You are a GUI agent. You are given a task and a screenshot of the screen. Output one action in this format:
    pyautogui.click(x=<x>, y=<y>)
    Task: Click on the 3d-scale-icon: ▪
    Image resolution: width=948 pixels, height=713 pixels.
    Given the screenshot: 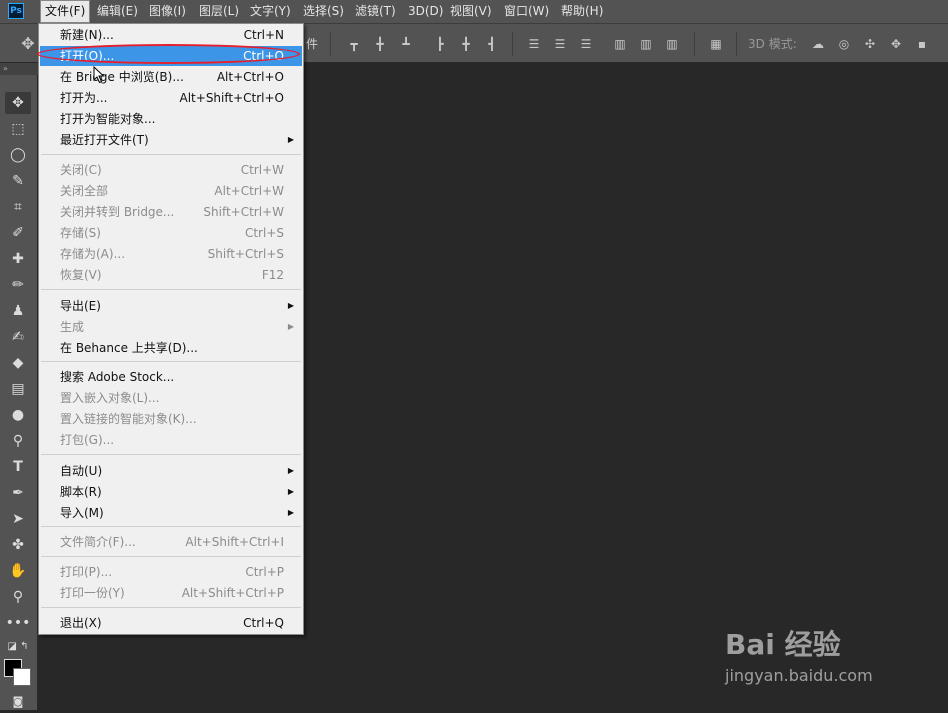 What is the action you would take?
    pyautogui.click(x=922, y=44)
    